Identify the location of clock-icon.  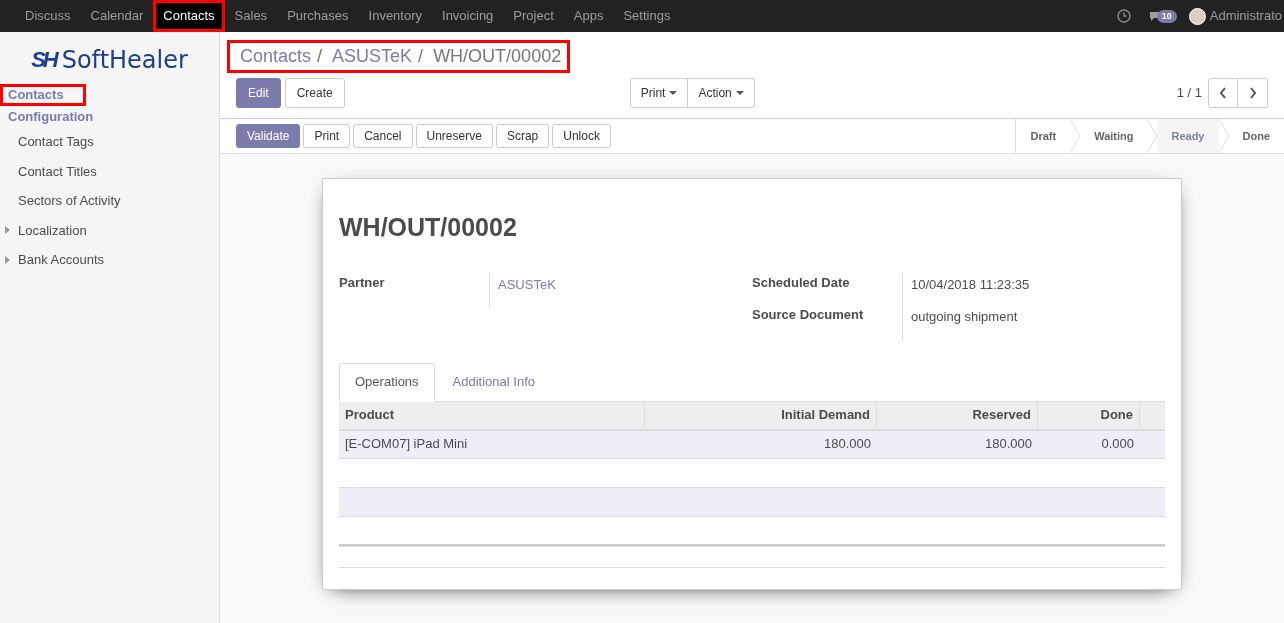
(1123, 16).